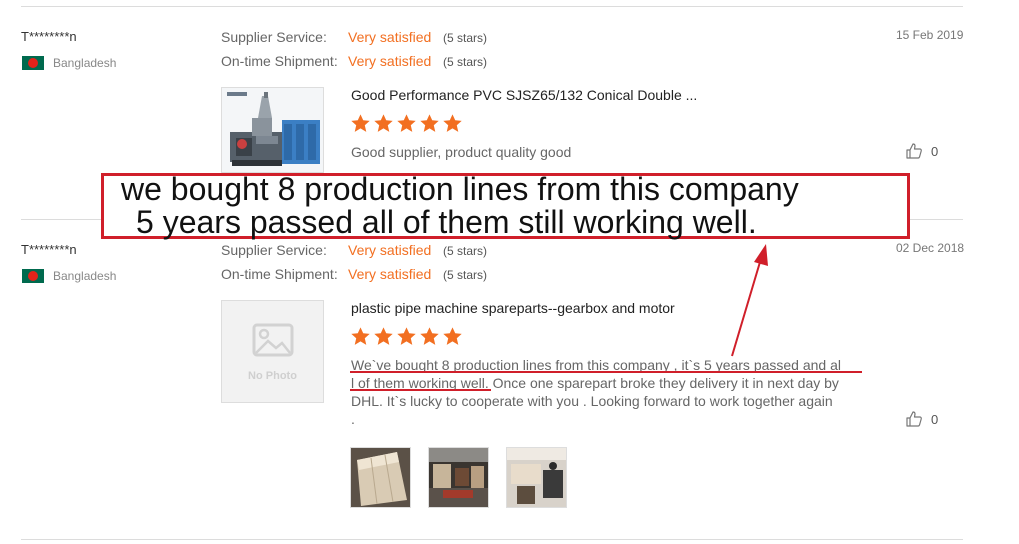 This screenshot has height=544, width=1019. I want to click on review-date: 02 Dec 2018, so click(930, 248).